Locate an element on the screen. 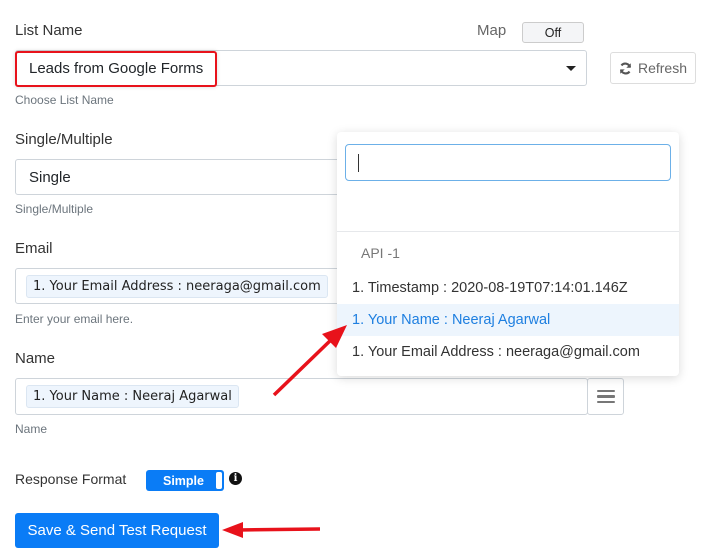 Image resolution: width=710 pixels, height=556 pixels. refresh-label: Refresh is located at coordinates (662, 68).